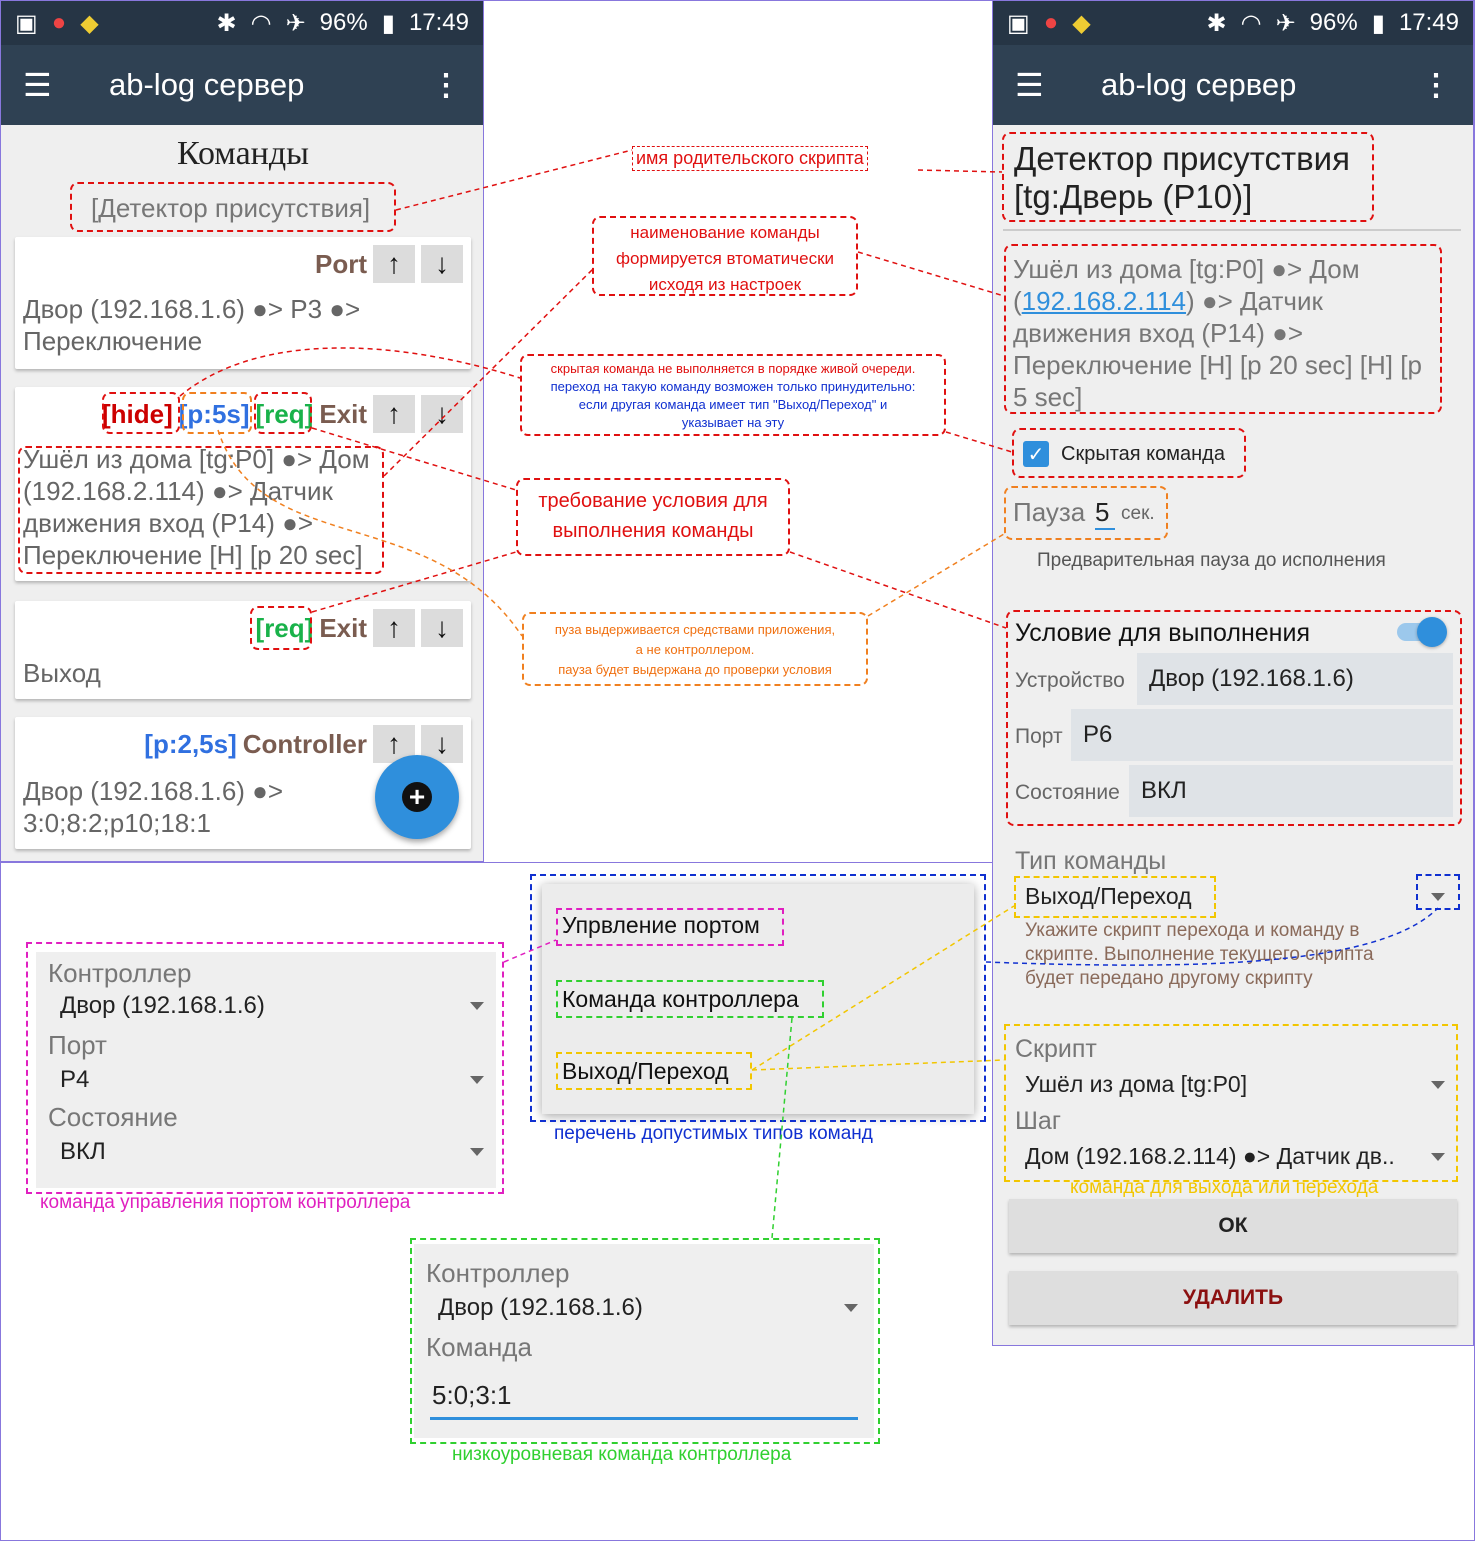  I want to click on connector-auto-right, so click(931, 274).